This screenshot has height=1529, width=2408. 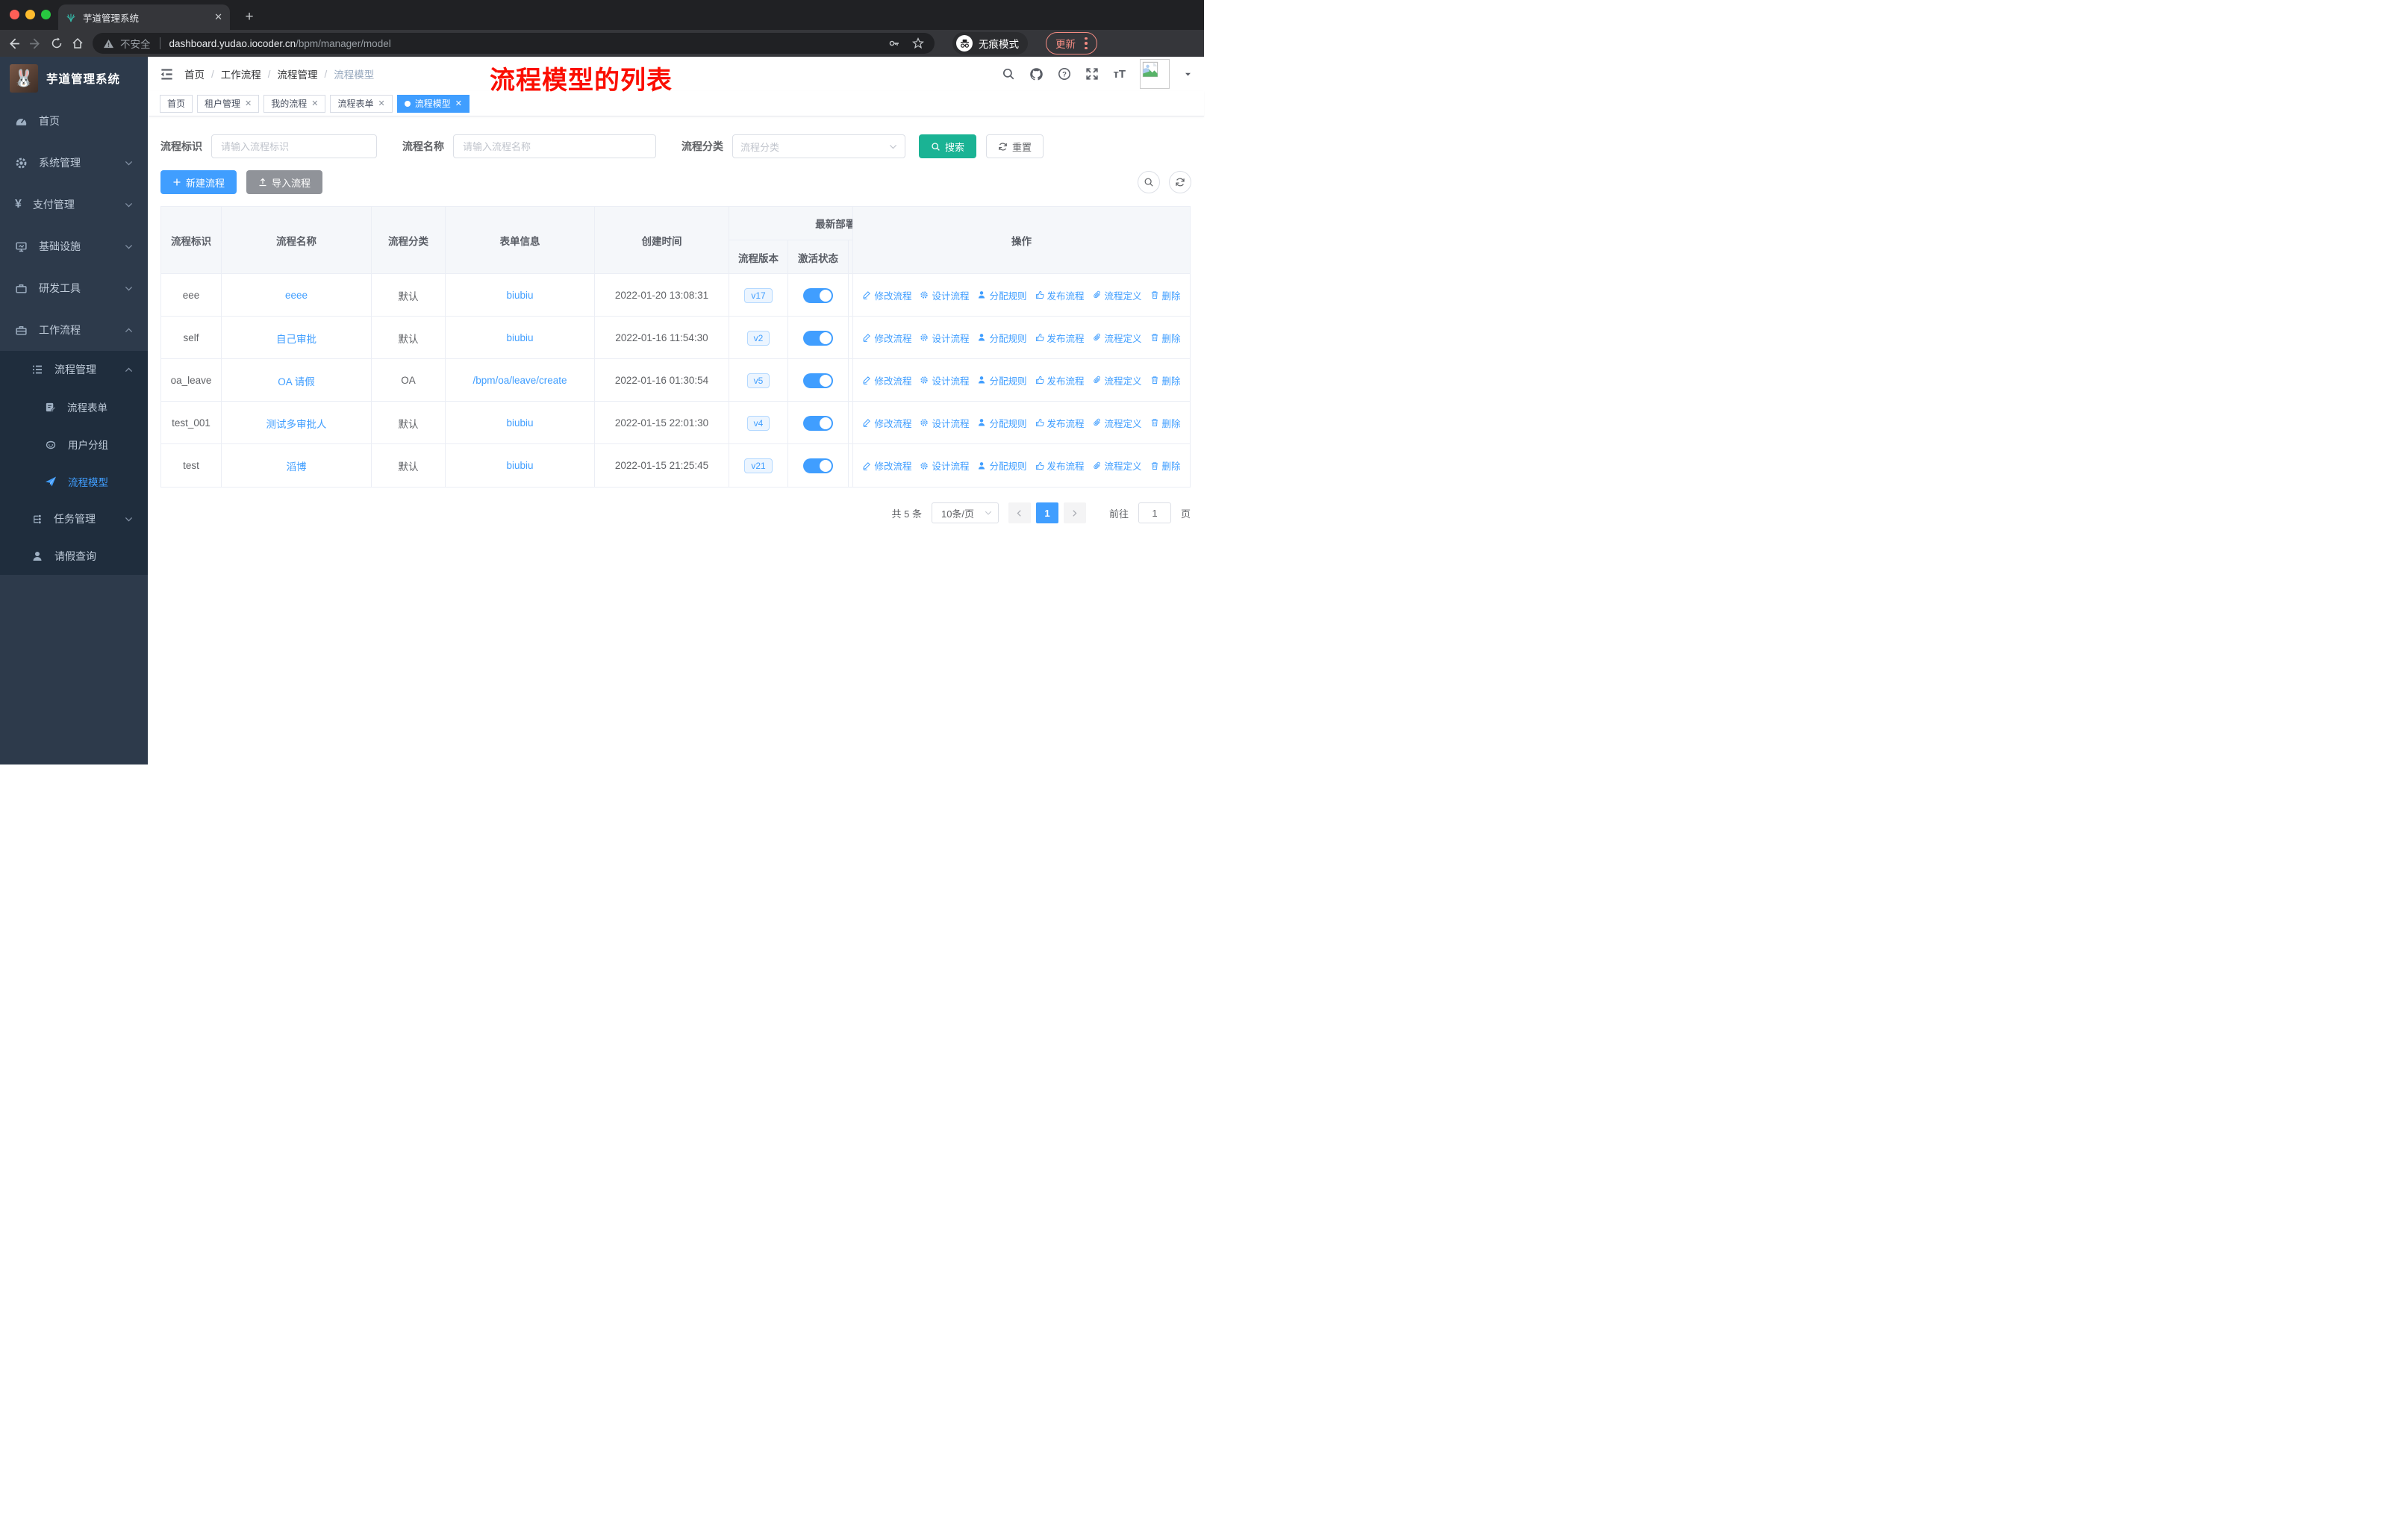 What do you see at coordinates (218, 17) in the screenshot?
I see `tab-close-icon: ✕` at bounding box center [218, 17].